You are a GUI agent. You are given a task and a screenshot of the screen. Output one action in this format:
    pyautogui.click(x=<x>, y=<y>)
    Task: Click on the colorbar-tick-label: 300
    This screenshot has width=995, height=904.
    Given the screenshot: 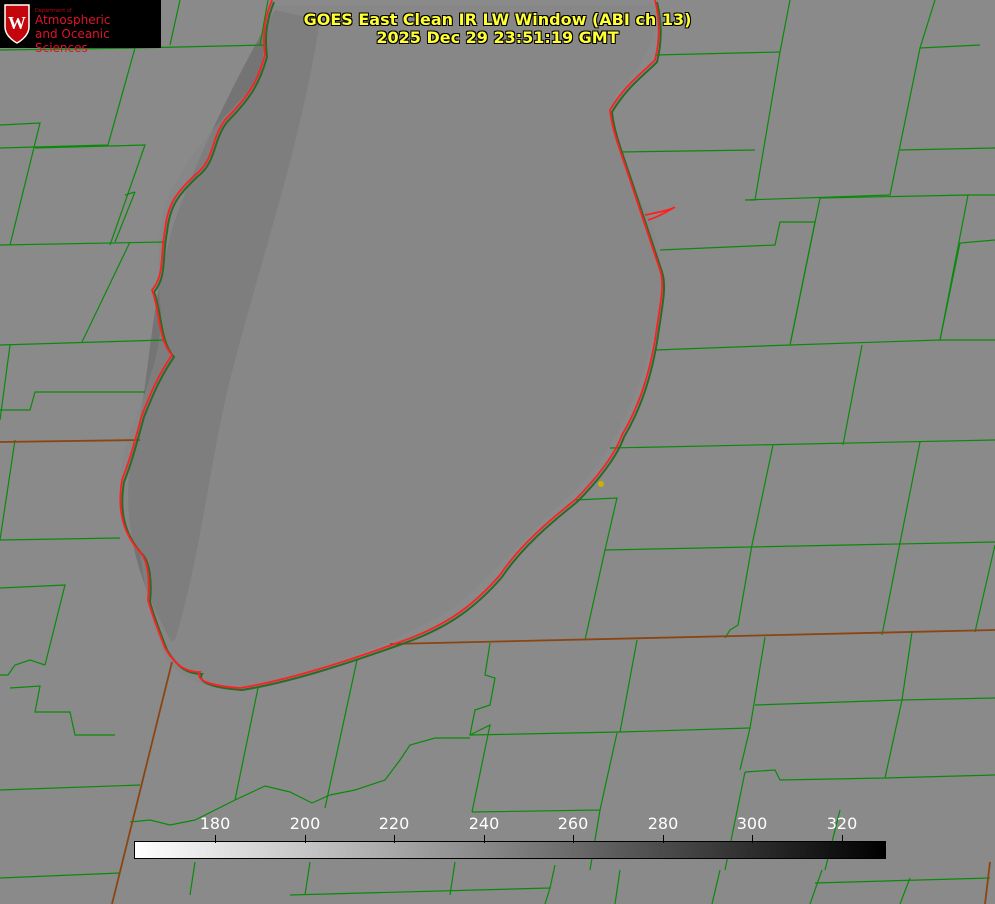 What is the action you would take?
    pyautogui.click(x=752, y=823)
    